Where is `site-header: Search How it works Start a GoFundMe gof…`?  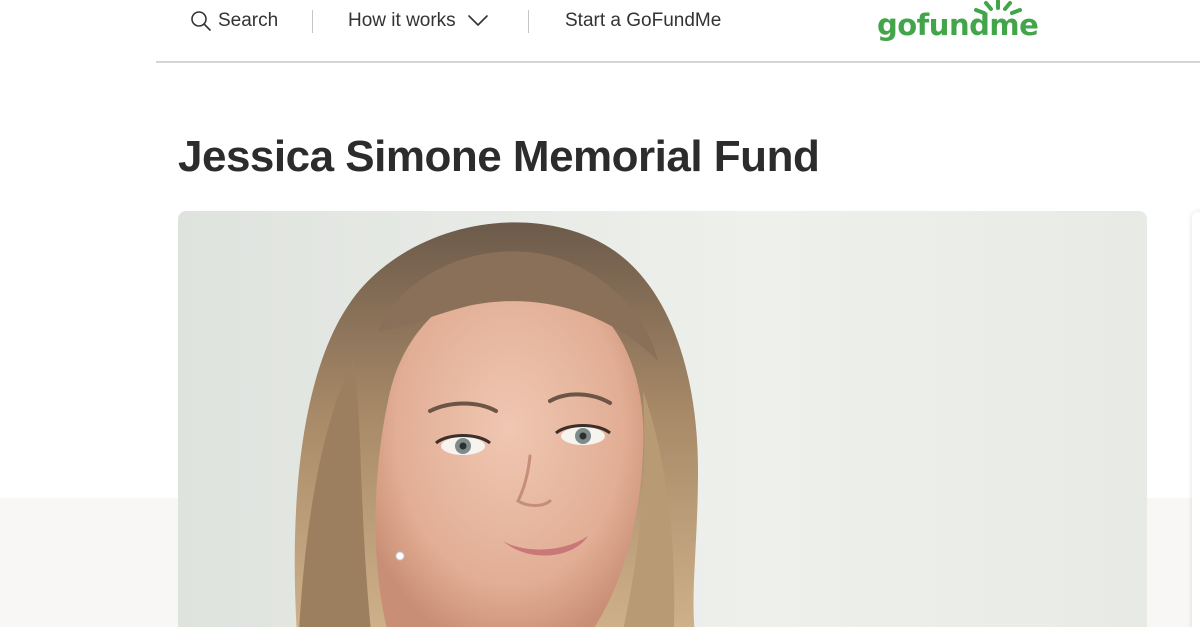 site-header: Search How it works Start a GoFundMe gof… is located at coordinates (678, 31).